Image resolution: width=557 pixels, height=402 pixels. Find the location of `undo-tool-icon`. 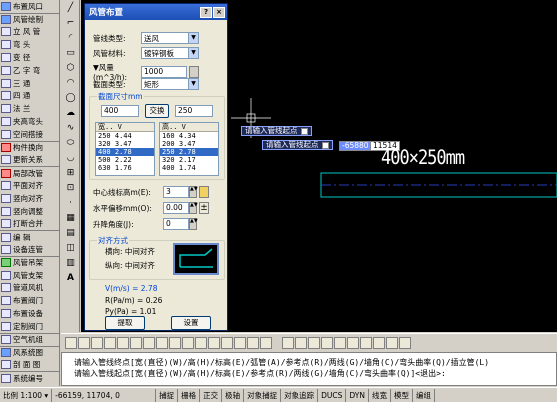

undo-tool-icon is located at coordinates (366, 342).